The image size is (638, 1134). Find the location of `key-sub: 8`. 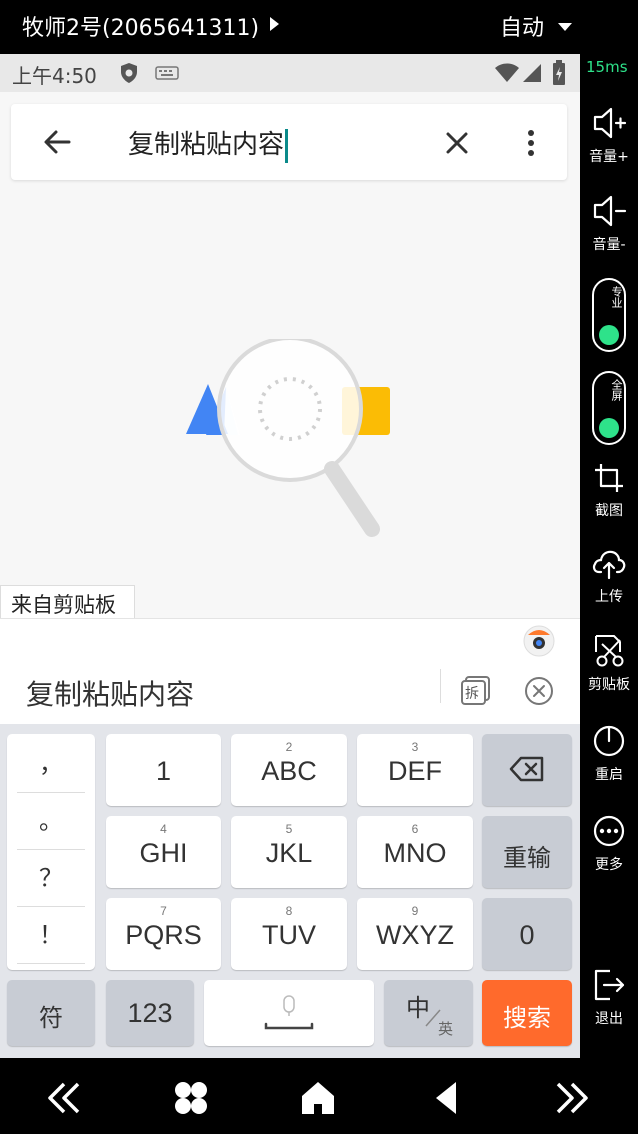

key-sub: 8 is located at coordinates (289, 911).